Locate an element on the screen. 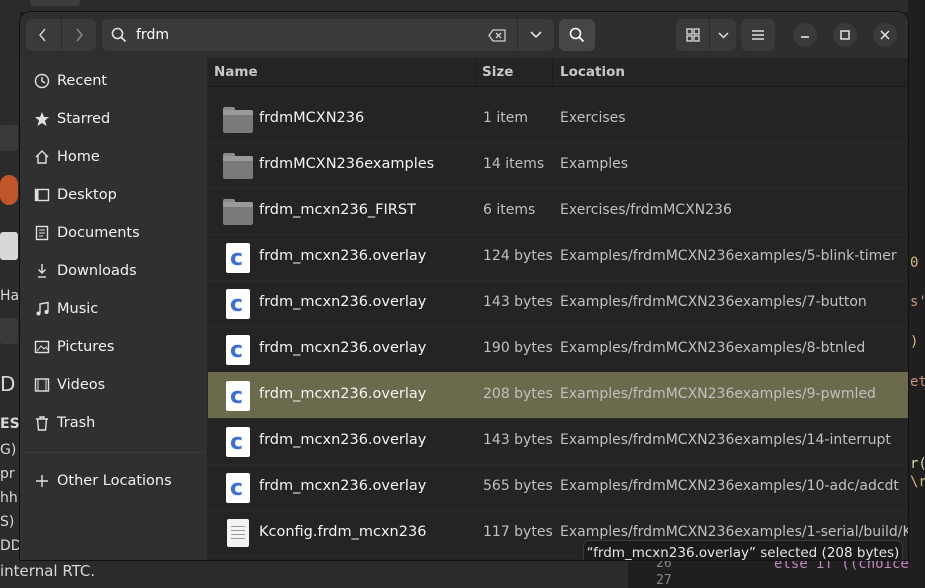 The image size is (925, 588). header-bar is located at coordinates (464, 35).